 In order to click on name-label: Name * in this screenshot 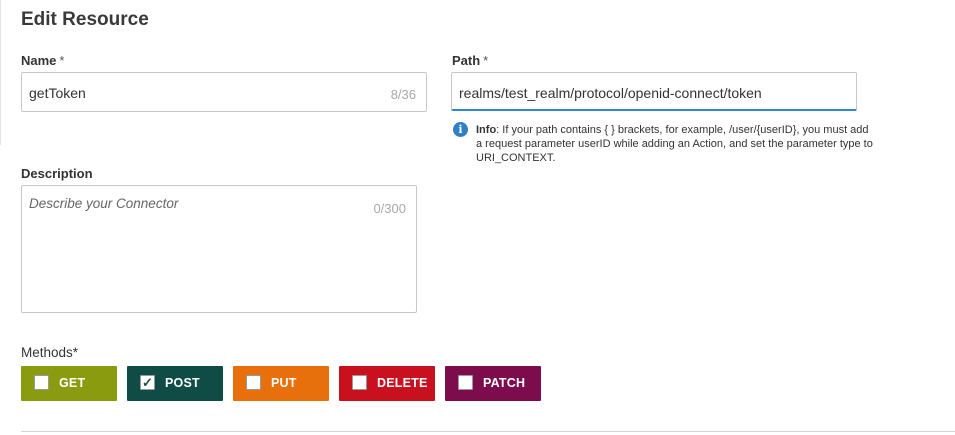, I will do `click(42, 60)`.